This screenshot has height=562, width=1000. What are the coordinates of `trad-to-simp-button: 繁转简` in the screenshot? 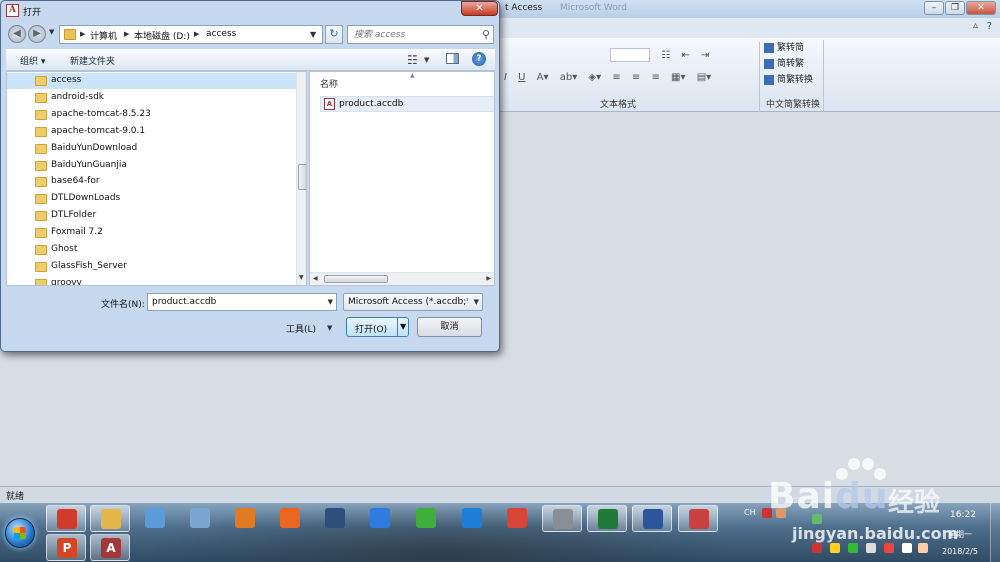 It's located at (793, 48).